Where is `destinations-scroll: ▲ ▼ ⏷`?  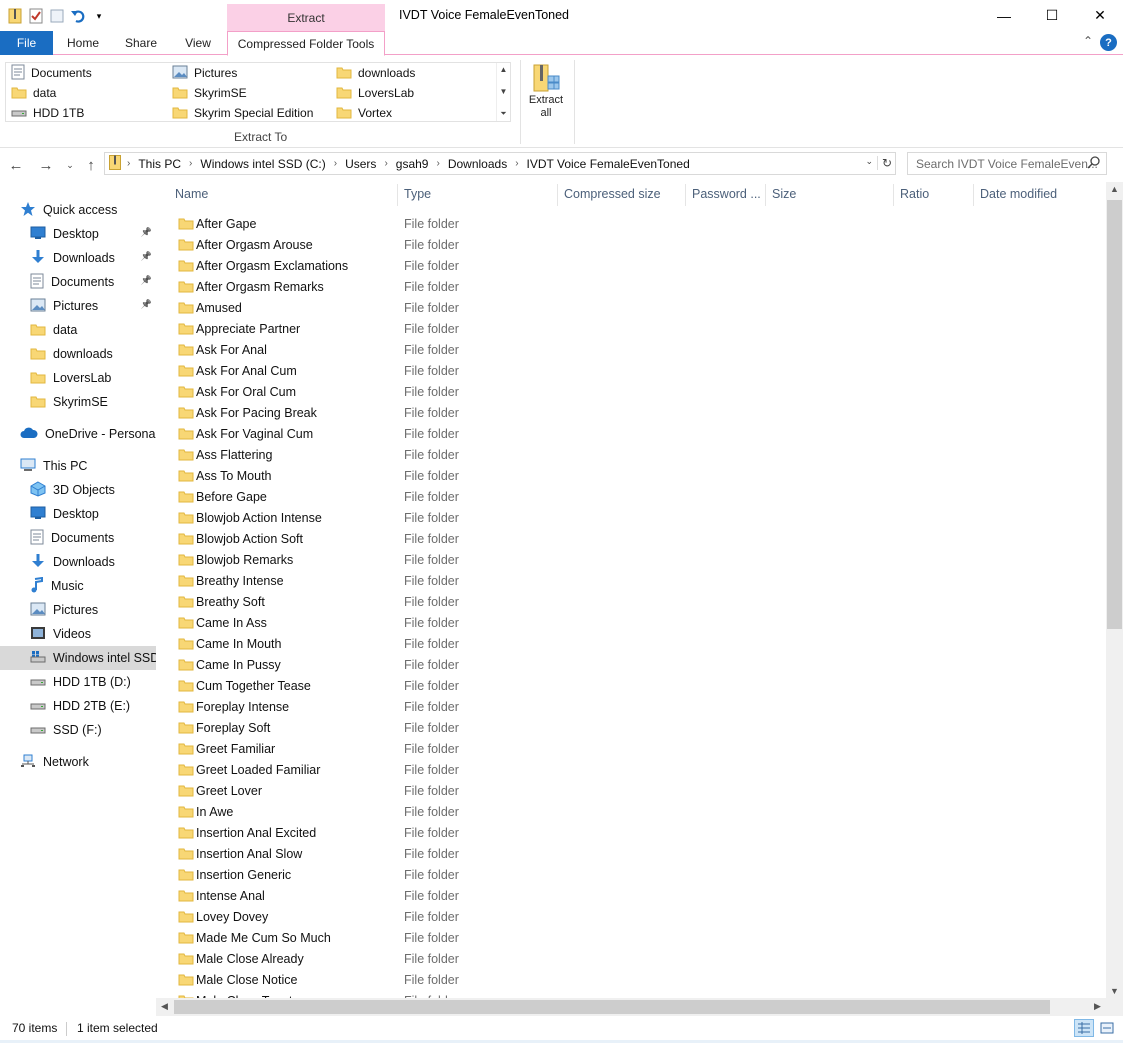 destinations-scroll: ▲ ▼ ⏷ is located at coordinates (503, 92).